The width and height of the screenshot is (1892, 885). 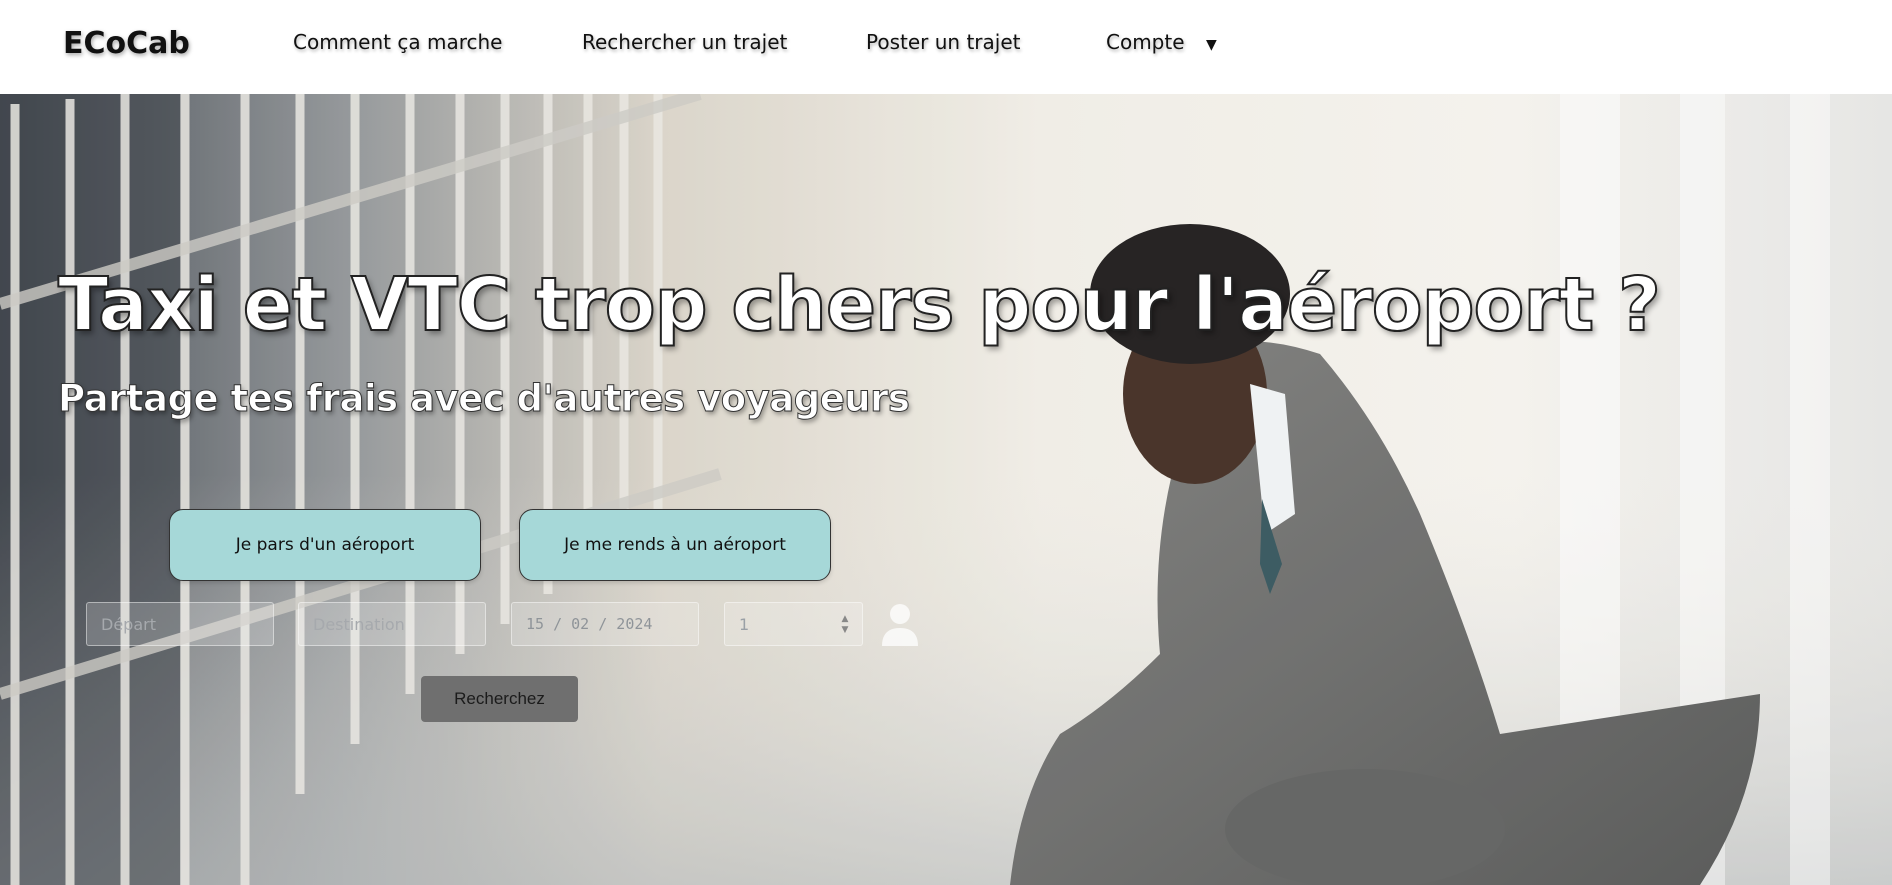 I want to click on chevron-up-icon: ▲, so click(x=845, y=619).